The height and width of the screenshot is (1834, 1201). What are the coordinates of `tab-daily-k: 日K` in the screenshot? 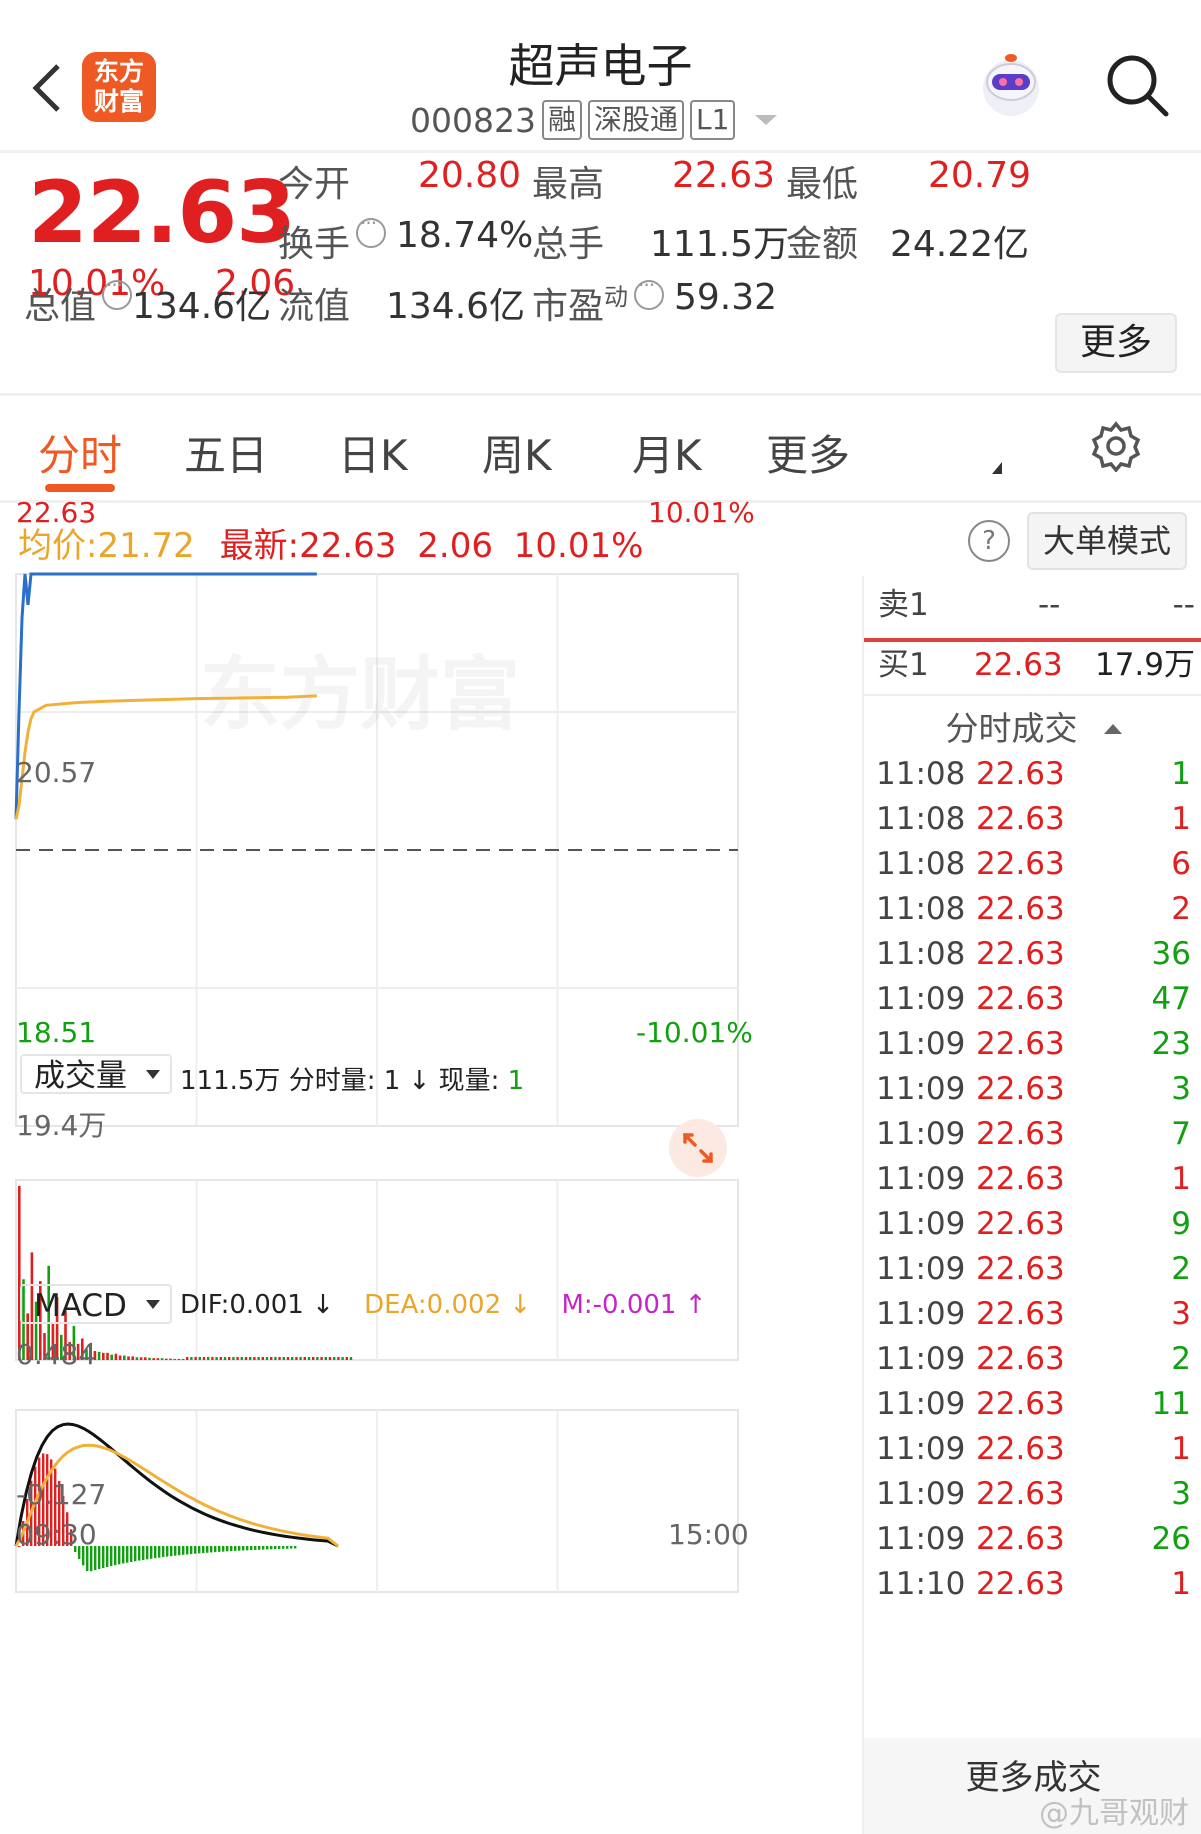 It's located at (373, 452).